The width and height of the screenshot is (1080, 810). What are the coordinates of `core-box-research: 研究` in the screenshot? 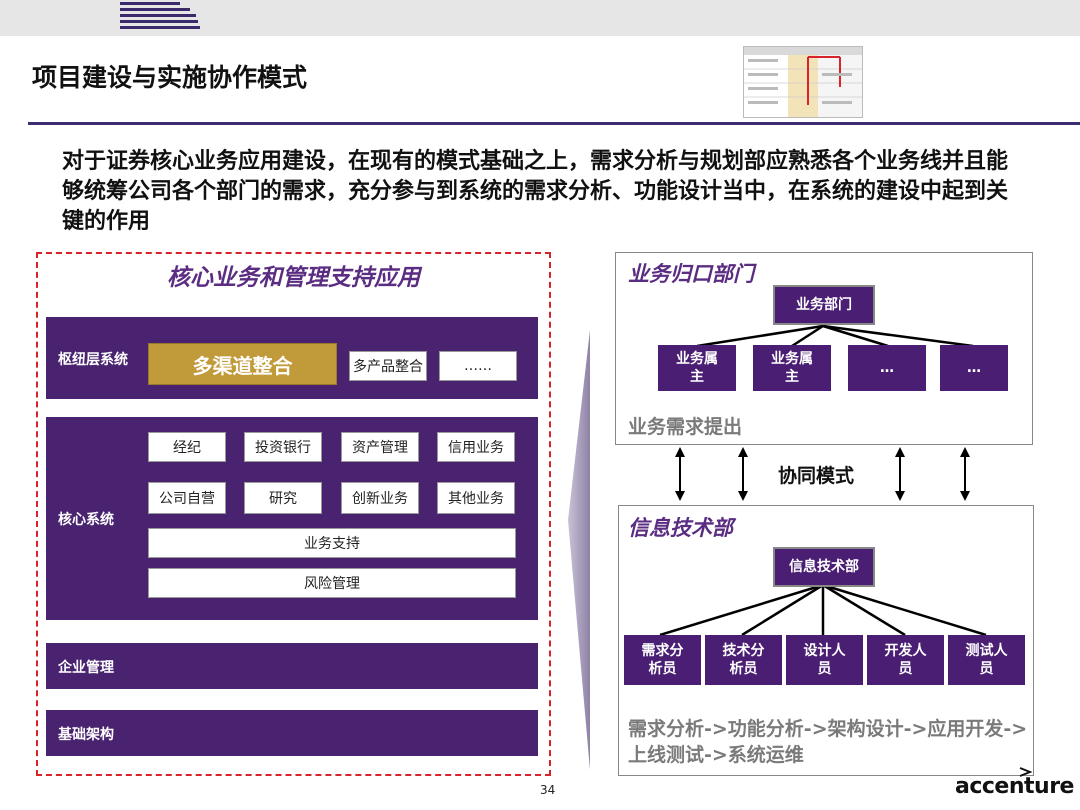 It's located at (283, 498).